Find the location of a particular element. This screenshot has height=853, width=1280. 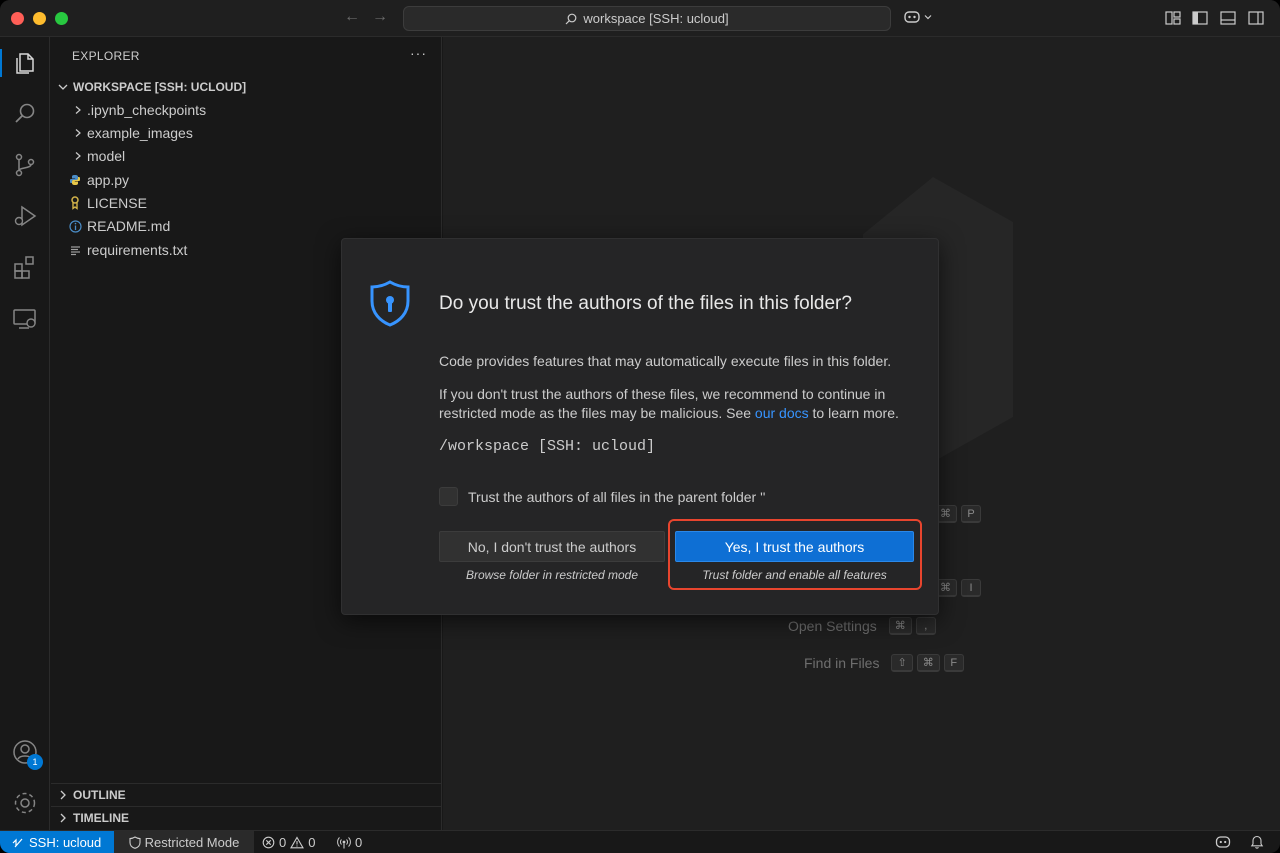

explorer-icon is located at coordinates (25, 63).